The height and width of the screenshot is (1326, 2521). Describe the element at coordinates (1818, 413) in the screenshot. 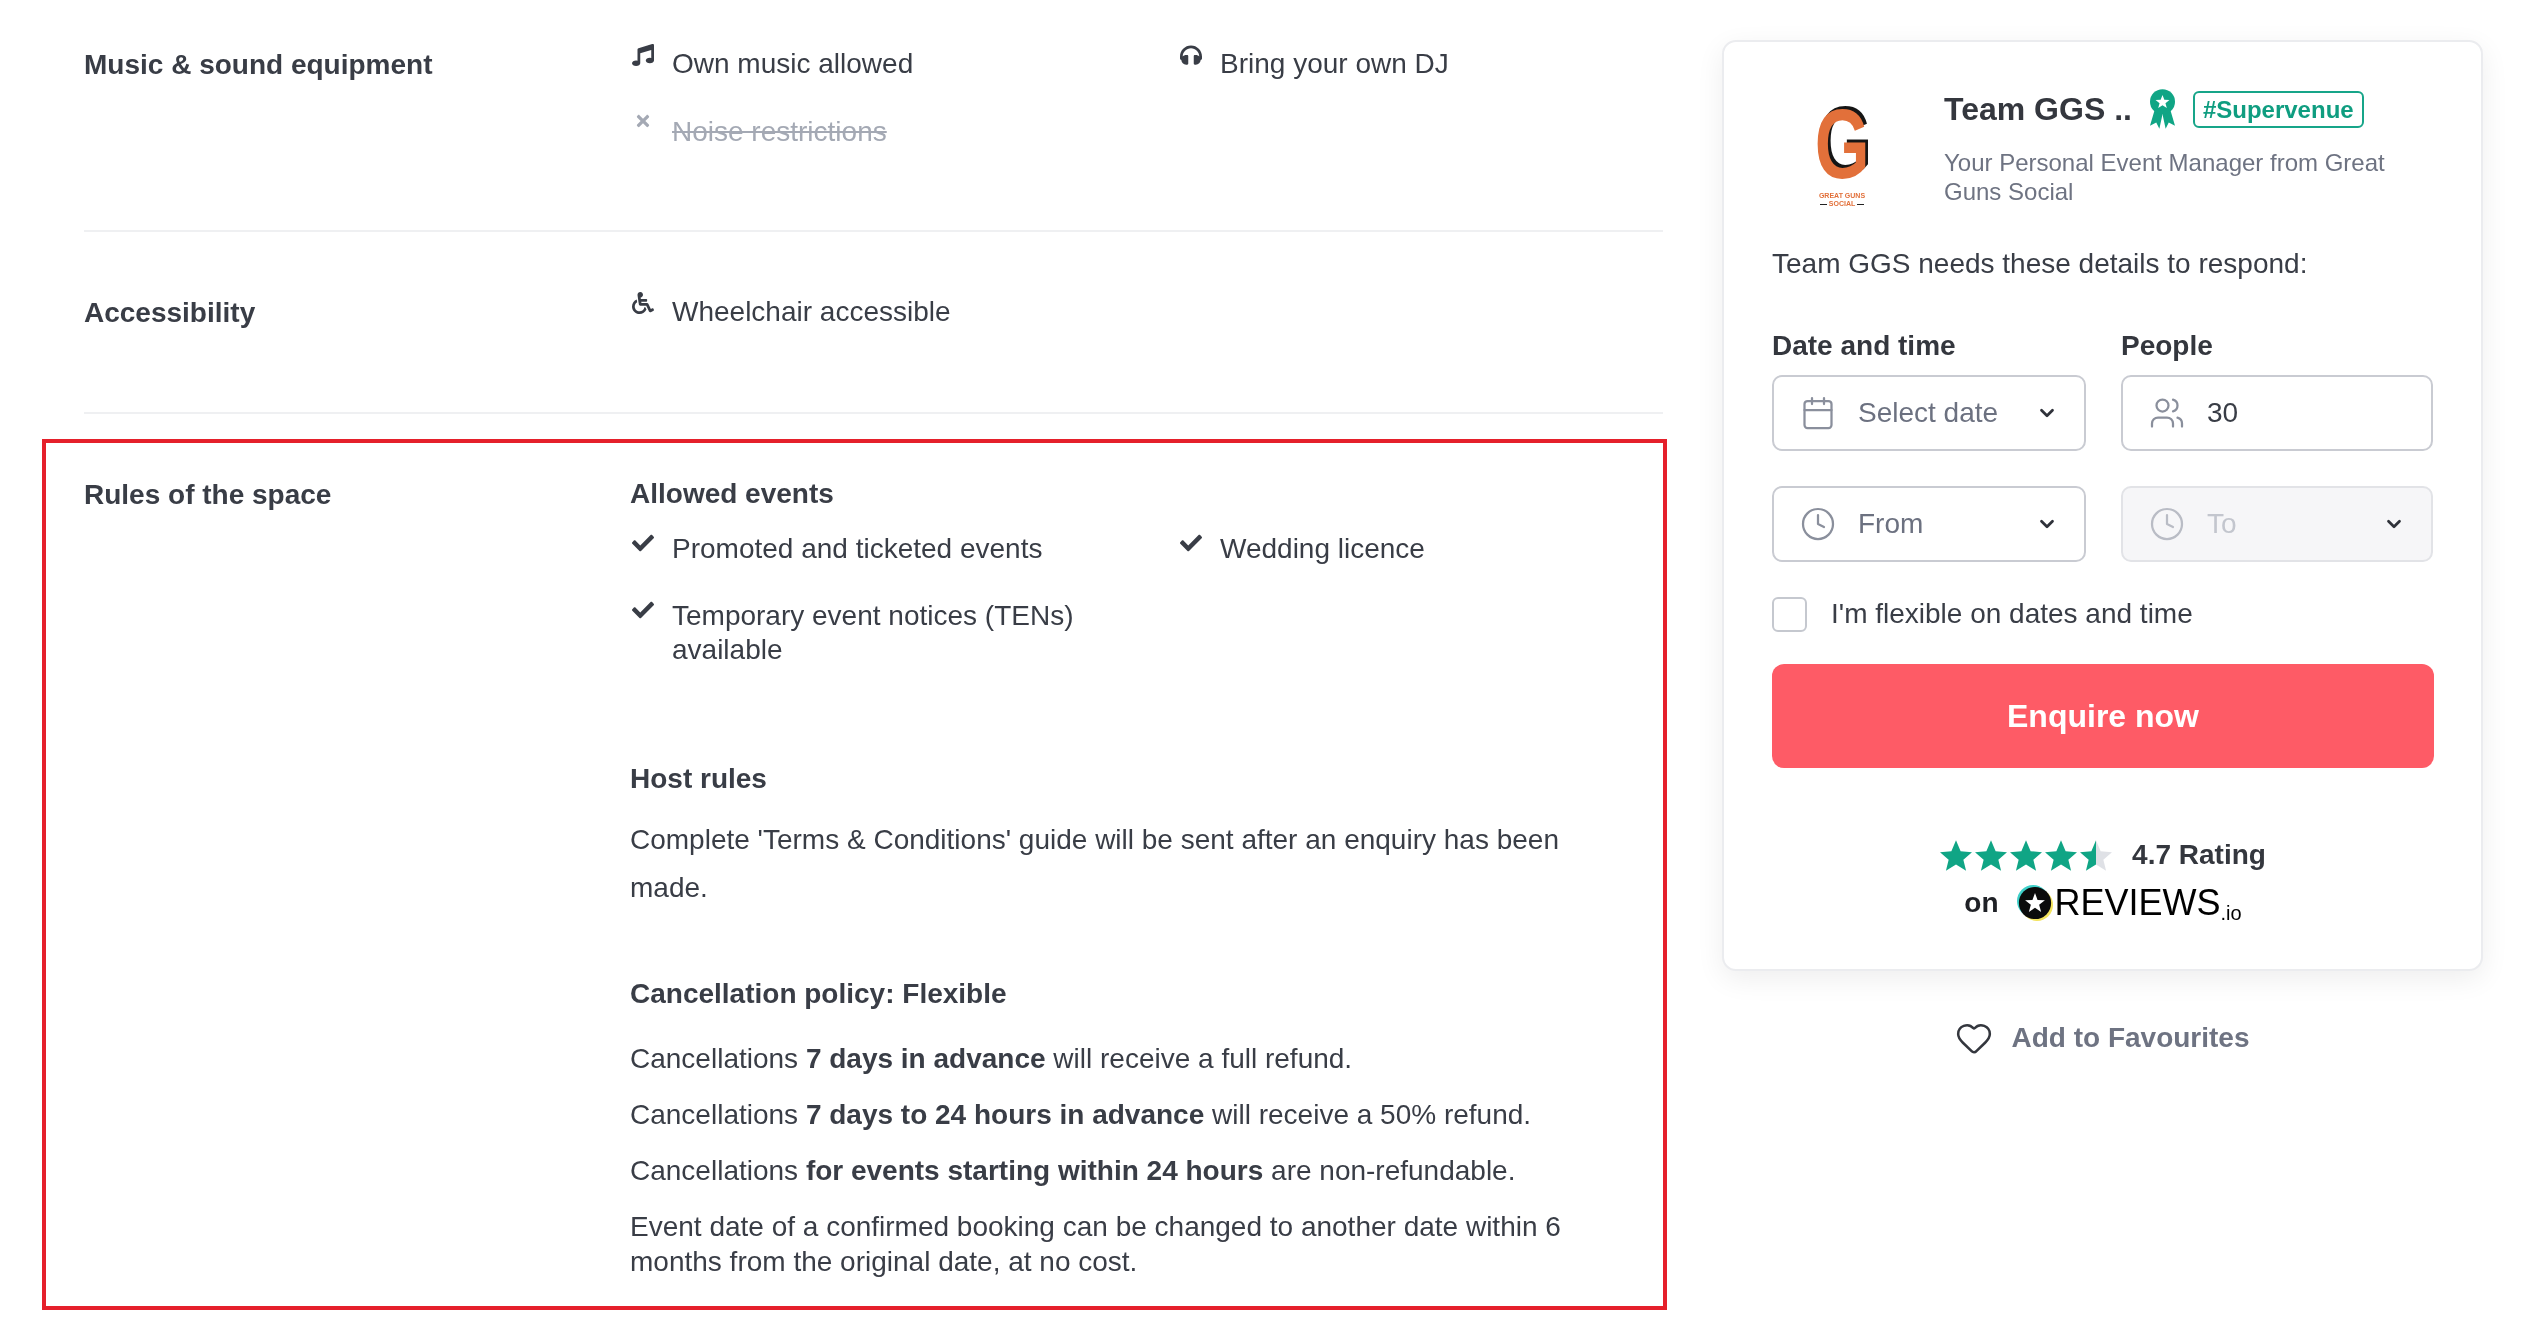

I see `calendar-icon` at that location.